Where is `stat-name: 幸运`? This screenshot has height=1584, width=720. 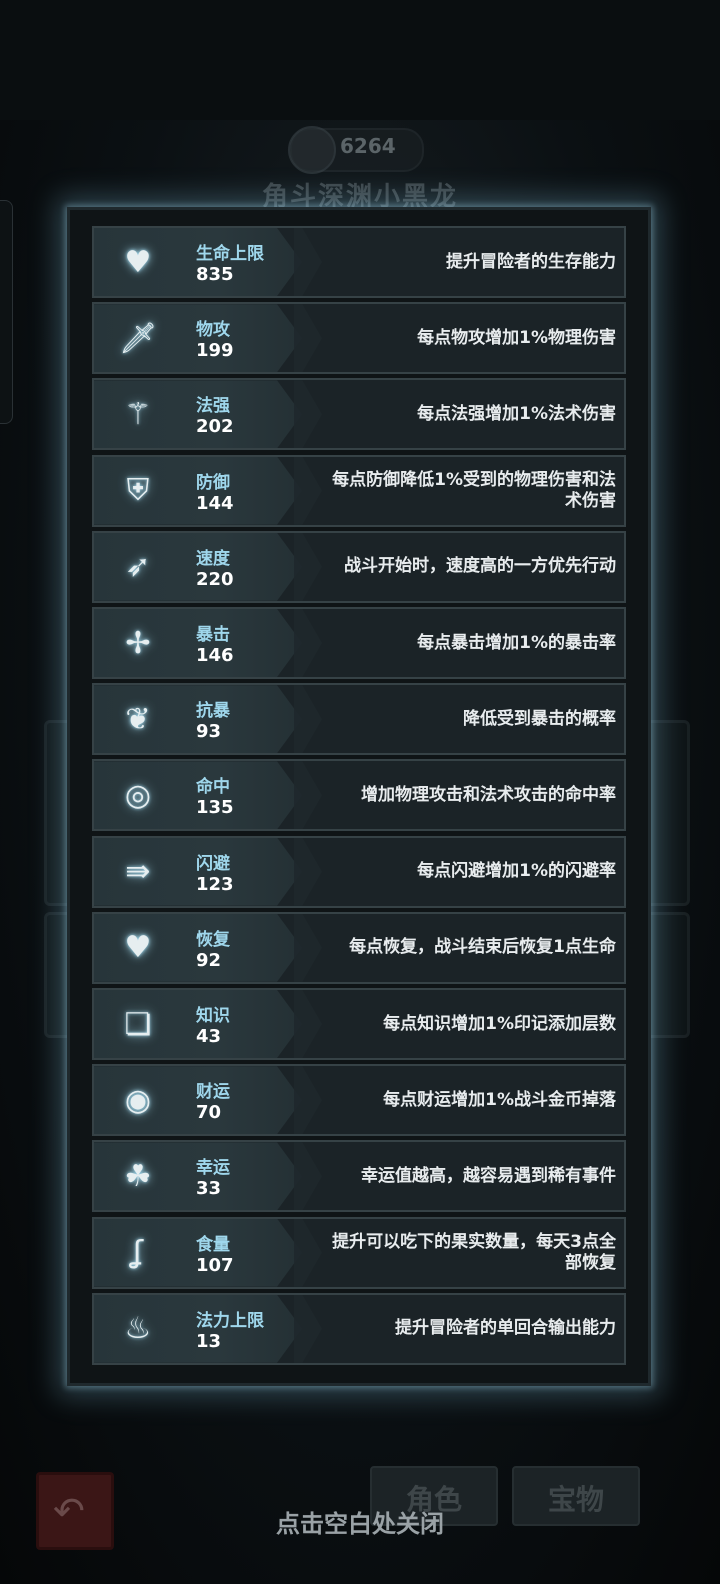 stat-name: 幸运 is located at coordinates (213, 1168).